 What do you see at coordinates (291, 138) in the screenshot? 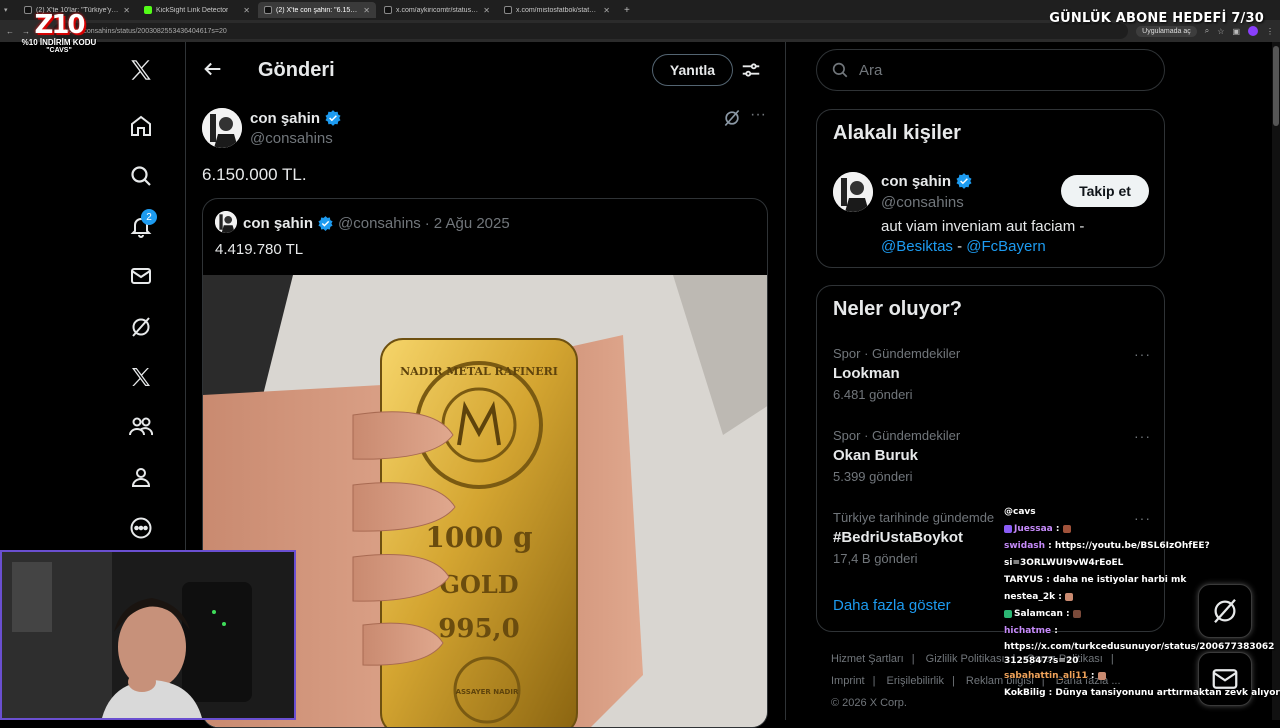
I see `author-handle: @consahins` at bounding box center [291, 138].